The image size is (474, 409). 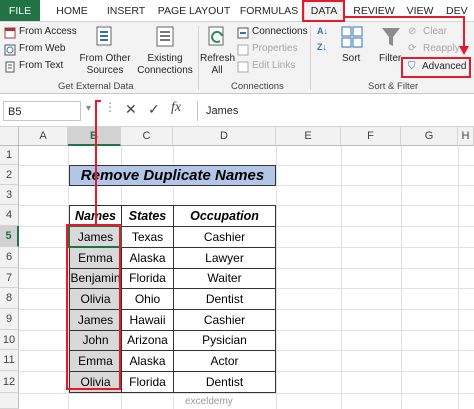 What do you see at coordinates (269, 10) in the screenshot?
I see `tab-formulas: FORMULAS` at bounding box center [269, 10].